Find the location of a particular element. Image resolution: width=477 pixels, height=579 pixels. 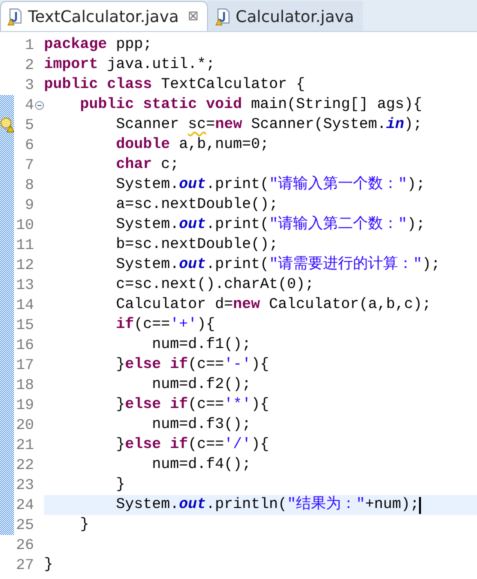

line-number: 1 is located at coordinates (29, 45).